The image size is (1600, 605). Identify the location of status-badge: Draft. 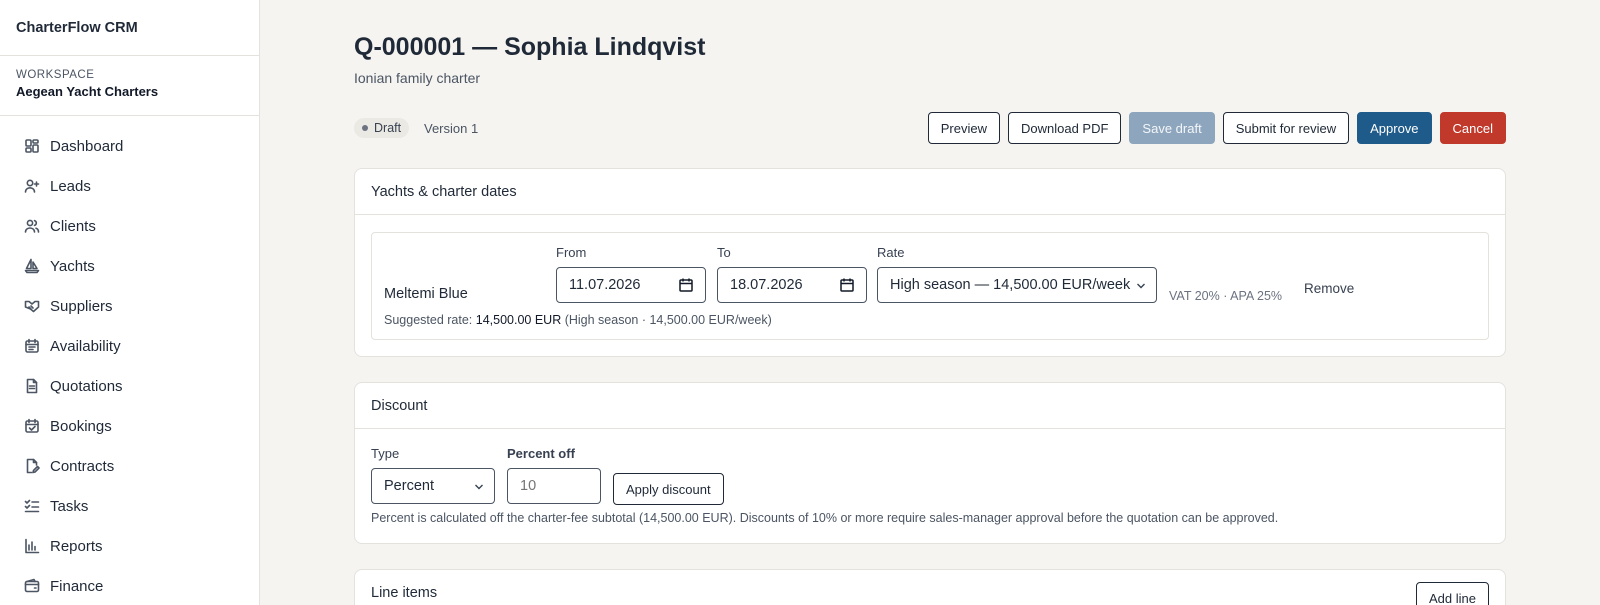
(382, 128).